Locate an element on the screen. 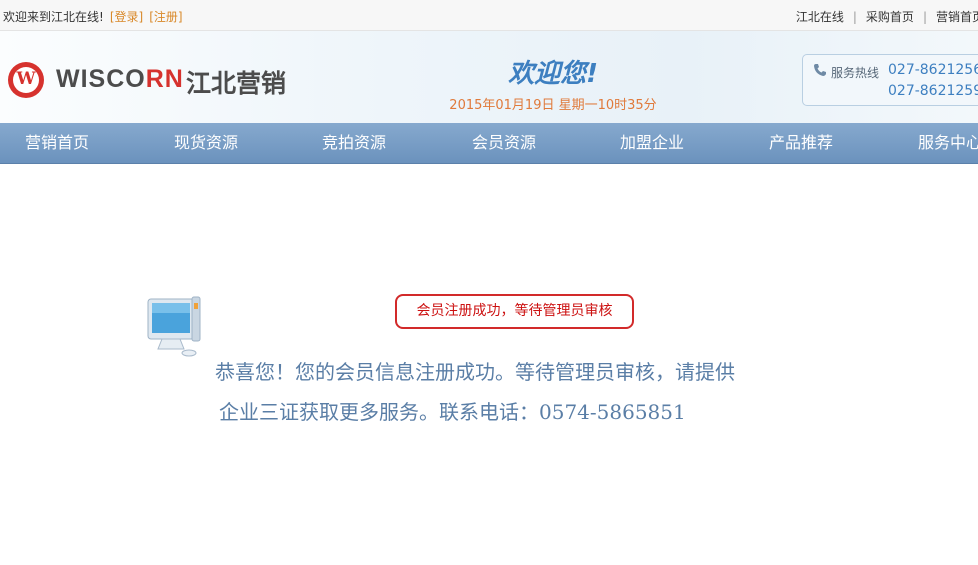  hotline-number-1: 027-86212566 is located at coordinates (933, 70).